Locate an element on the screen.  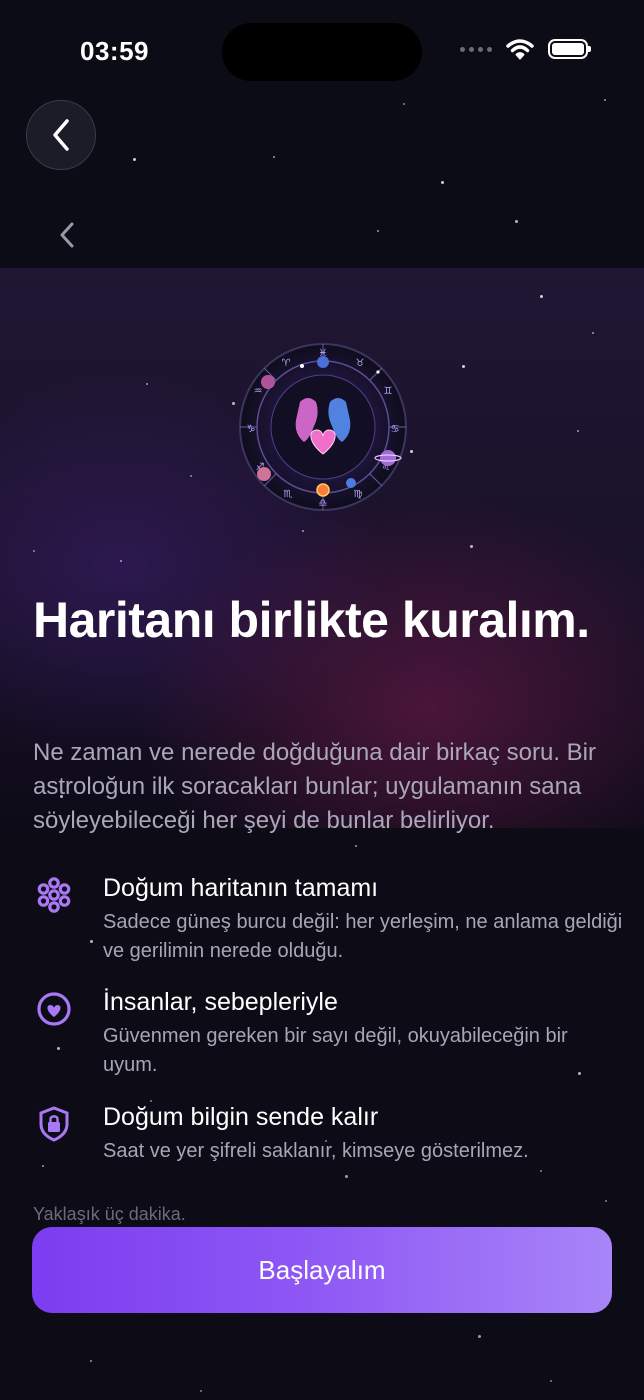
wifi-icon is located at coordinates (520, 49).